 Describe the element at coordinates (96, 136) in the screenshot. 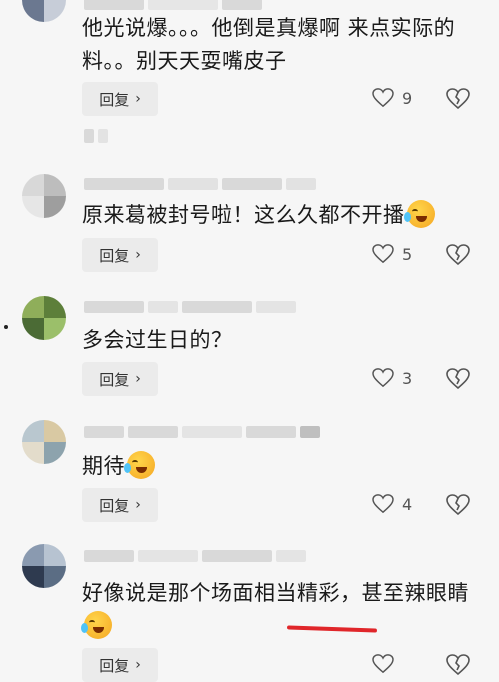

I see `reply-thread-blurred` at that location.